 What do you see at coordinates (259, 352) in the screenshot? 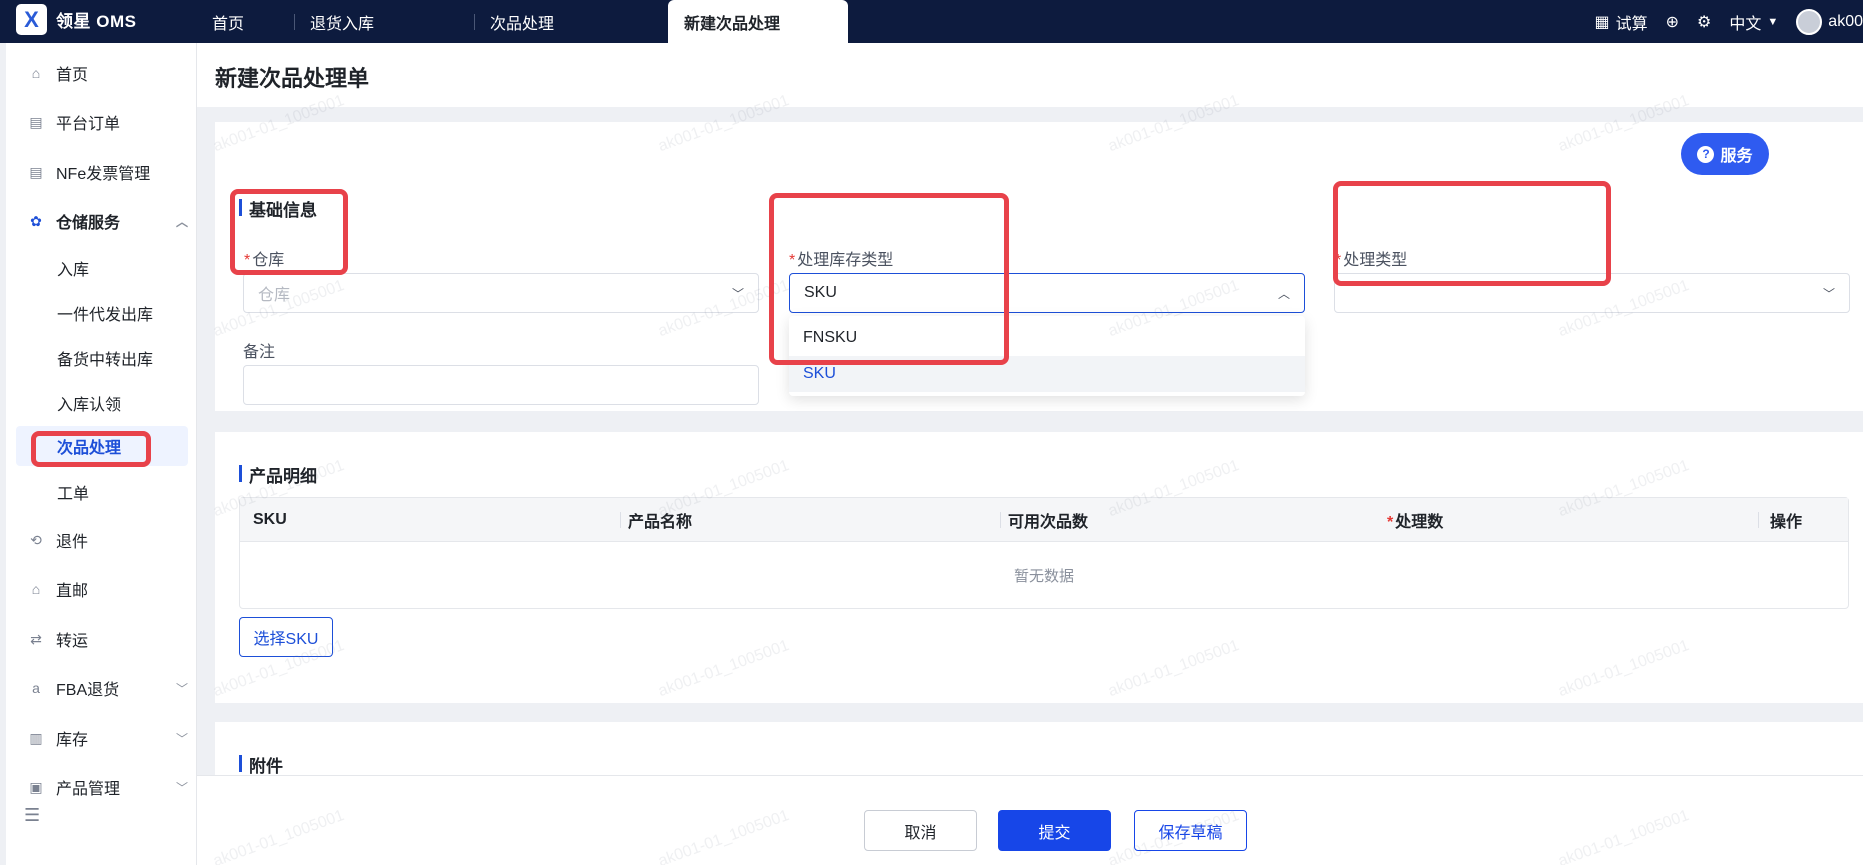
I see `remark-label: 备注` at bounding box center [259, 352].